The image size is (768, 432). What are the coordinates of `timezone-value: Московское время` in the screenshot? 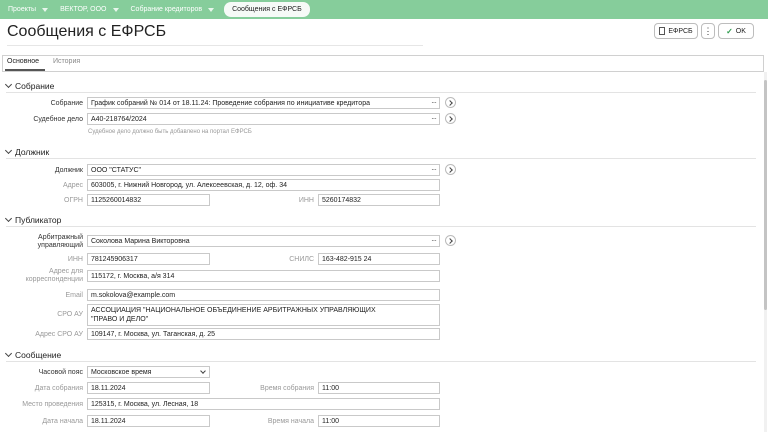 It's located at (121, 372).